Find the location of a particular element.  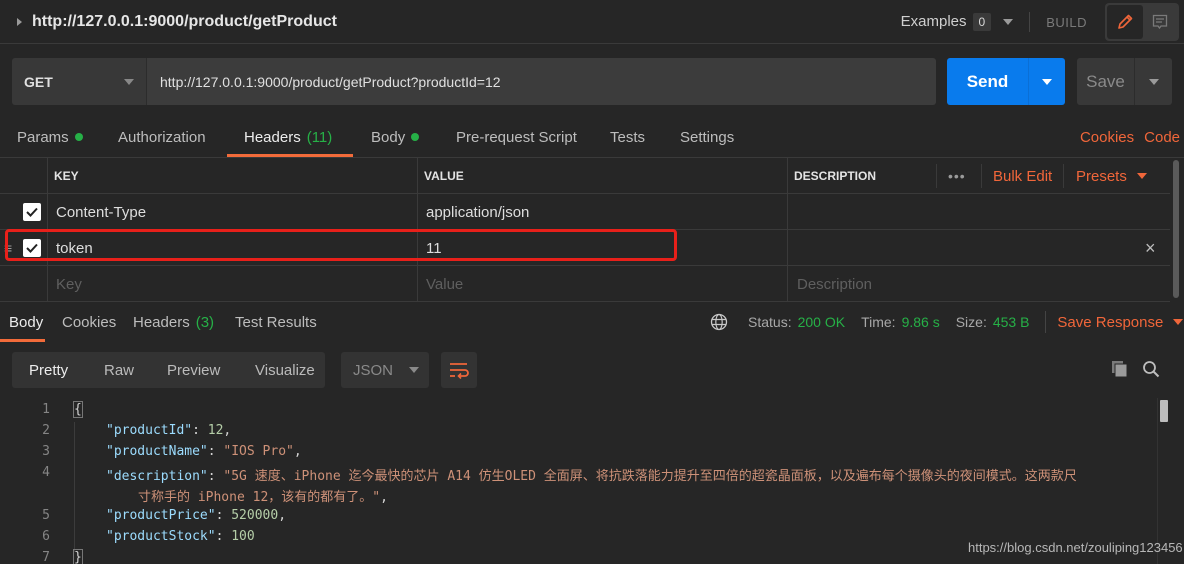

pencil-icon is located at coordinates (1125, 21).